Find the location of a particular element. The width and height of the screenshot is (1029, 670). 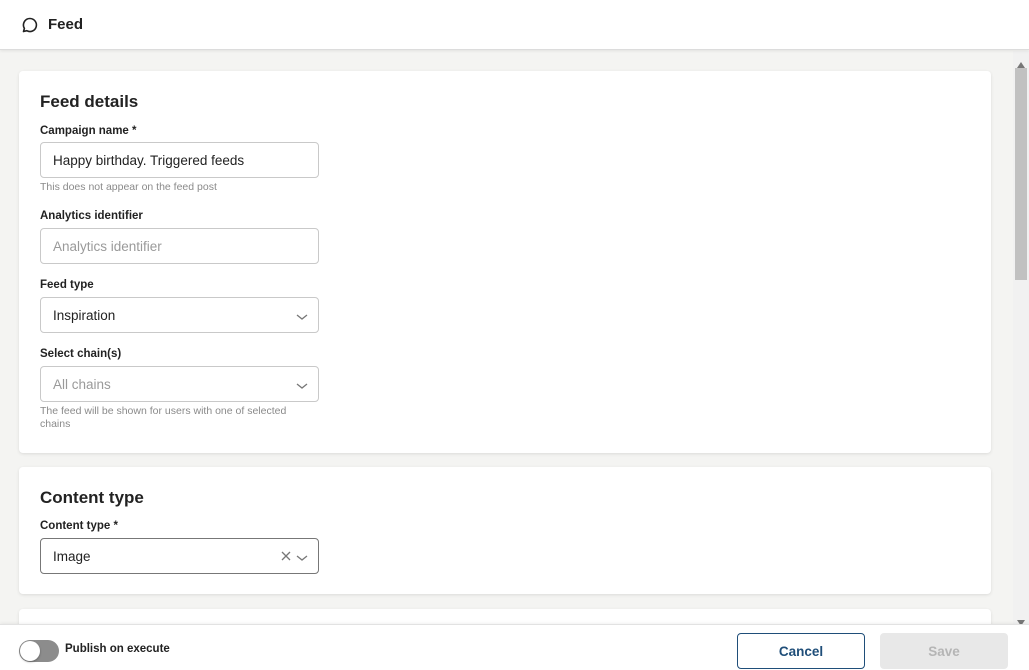

scrollbar-thumb is located at coordinates (1021, 174).